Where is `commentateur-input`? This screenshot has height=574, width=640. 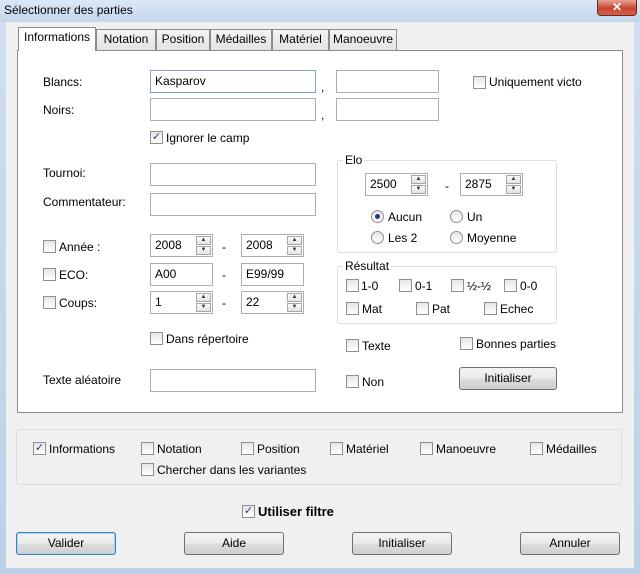
commentateur-input is located at coordinates (233, 204).